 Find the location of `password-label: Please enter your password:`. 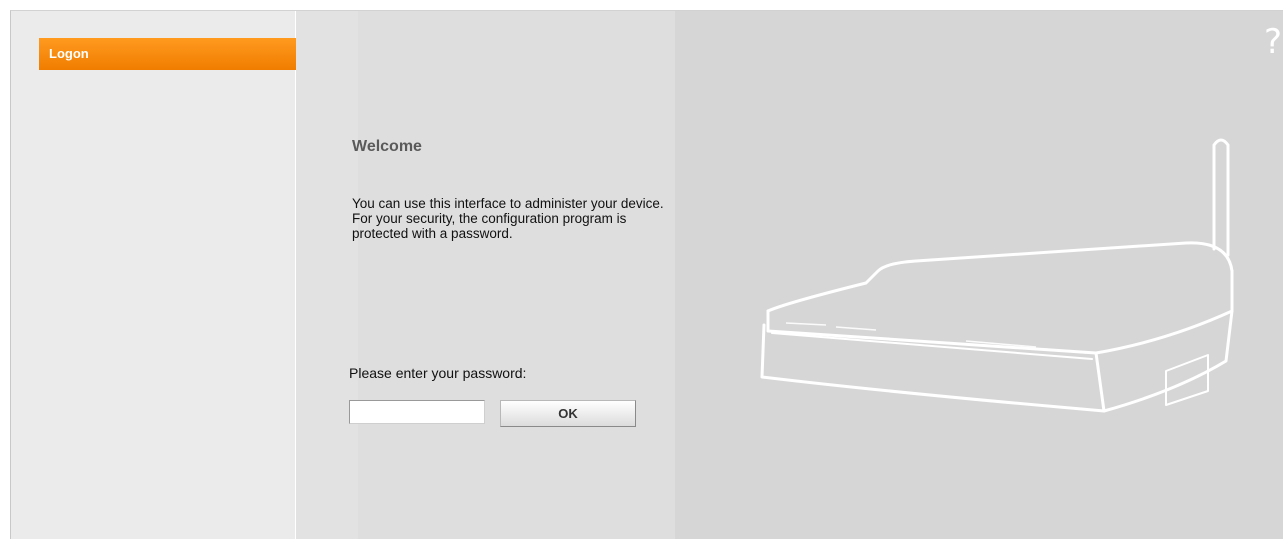

password-label: Please enter your password: is located at coordinates (438, 373).